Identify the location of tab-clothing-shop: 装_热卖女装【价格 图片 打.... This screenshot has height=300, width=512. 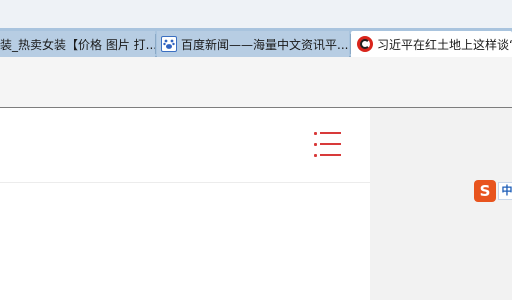
(77, 44).